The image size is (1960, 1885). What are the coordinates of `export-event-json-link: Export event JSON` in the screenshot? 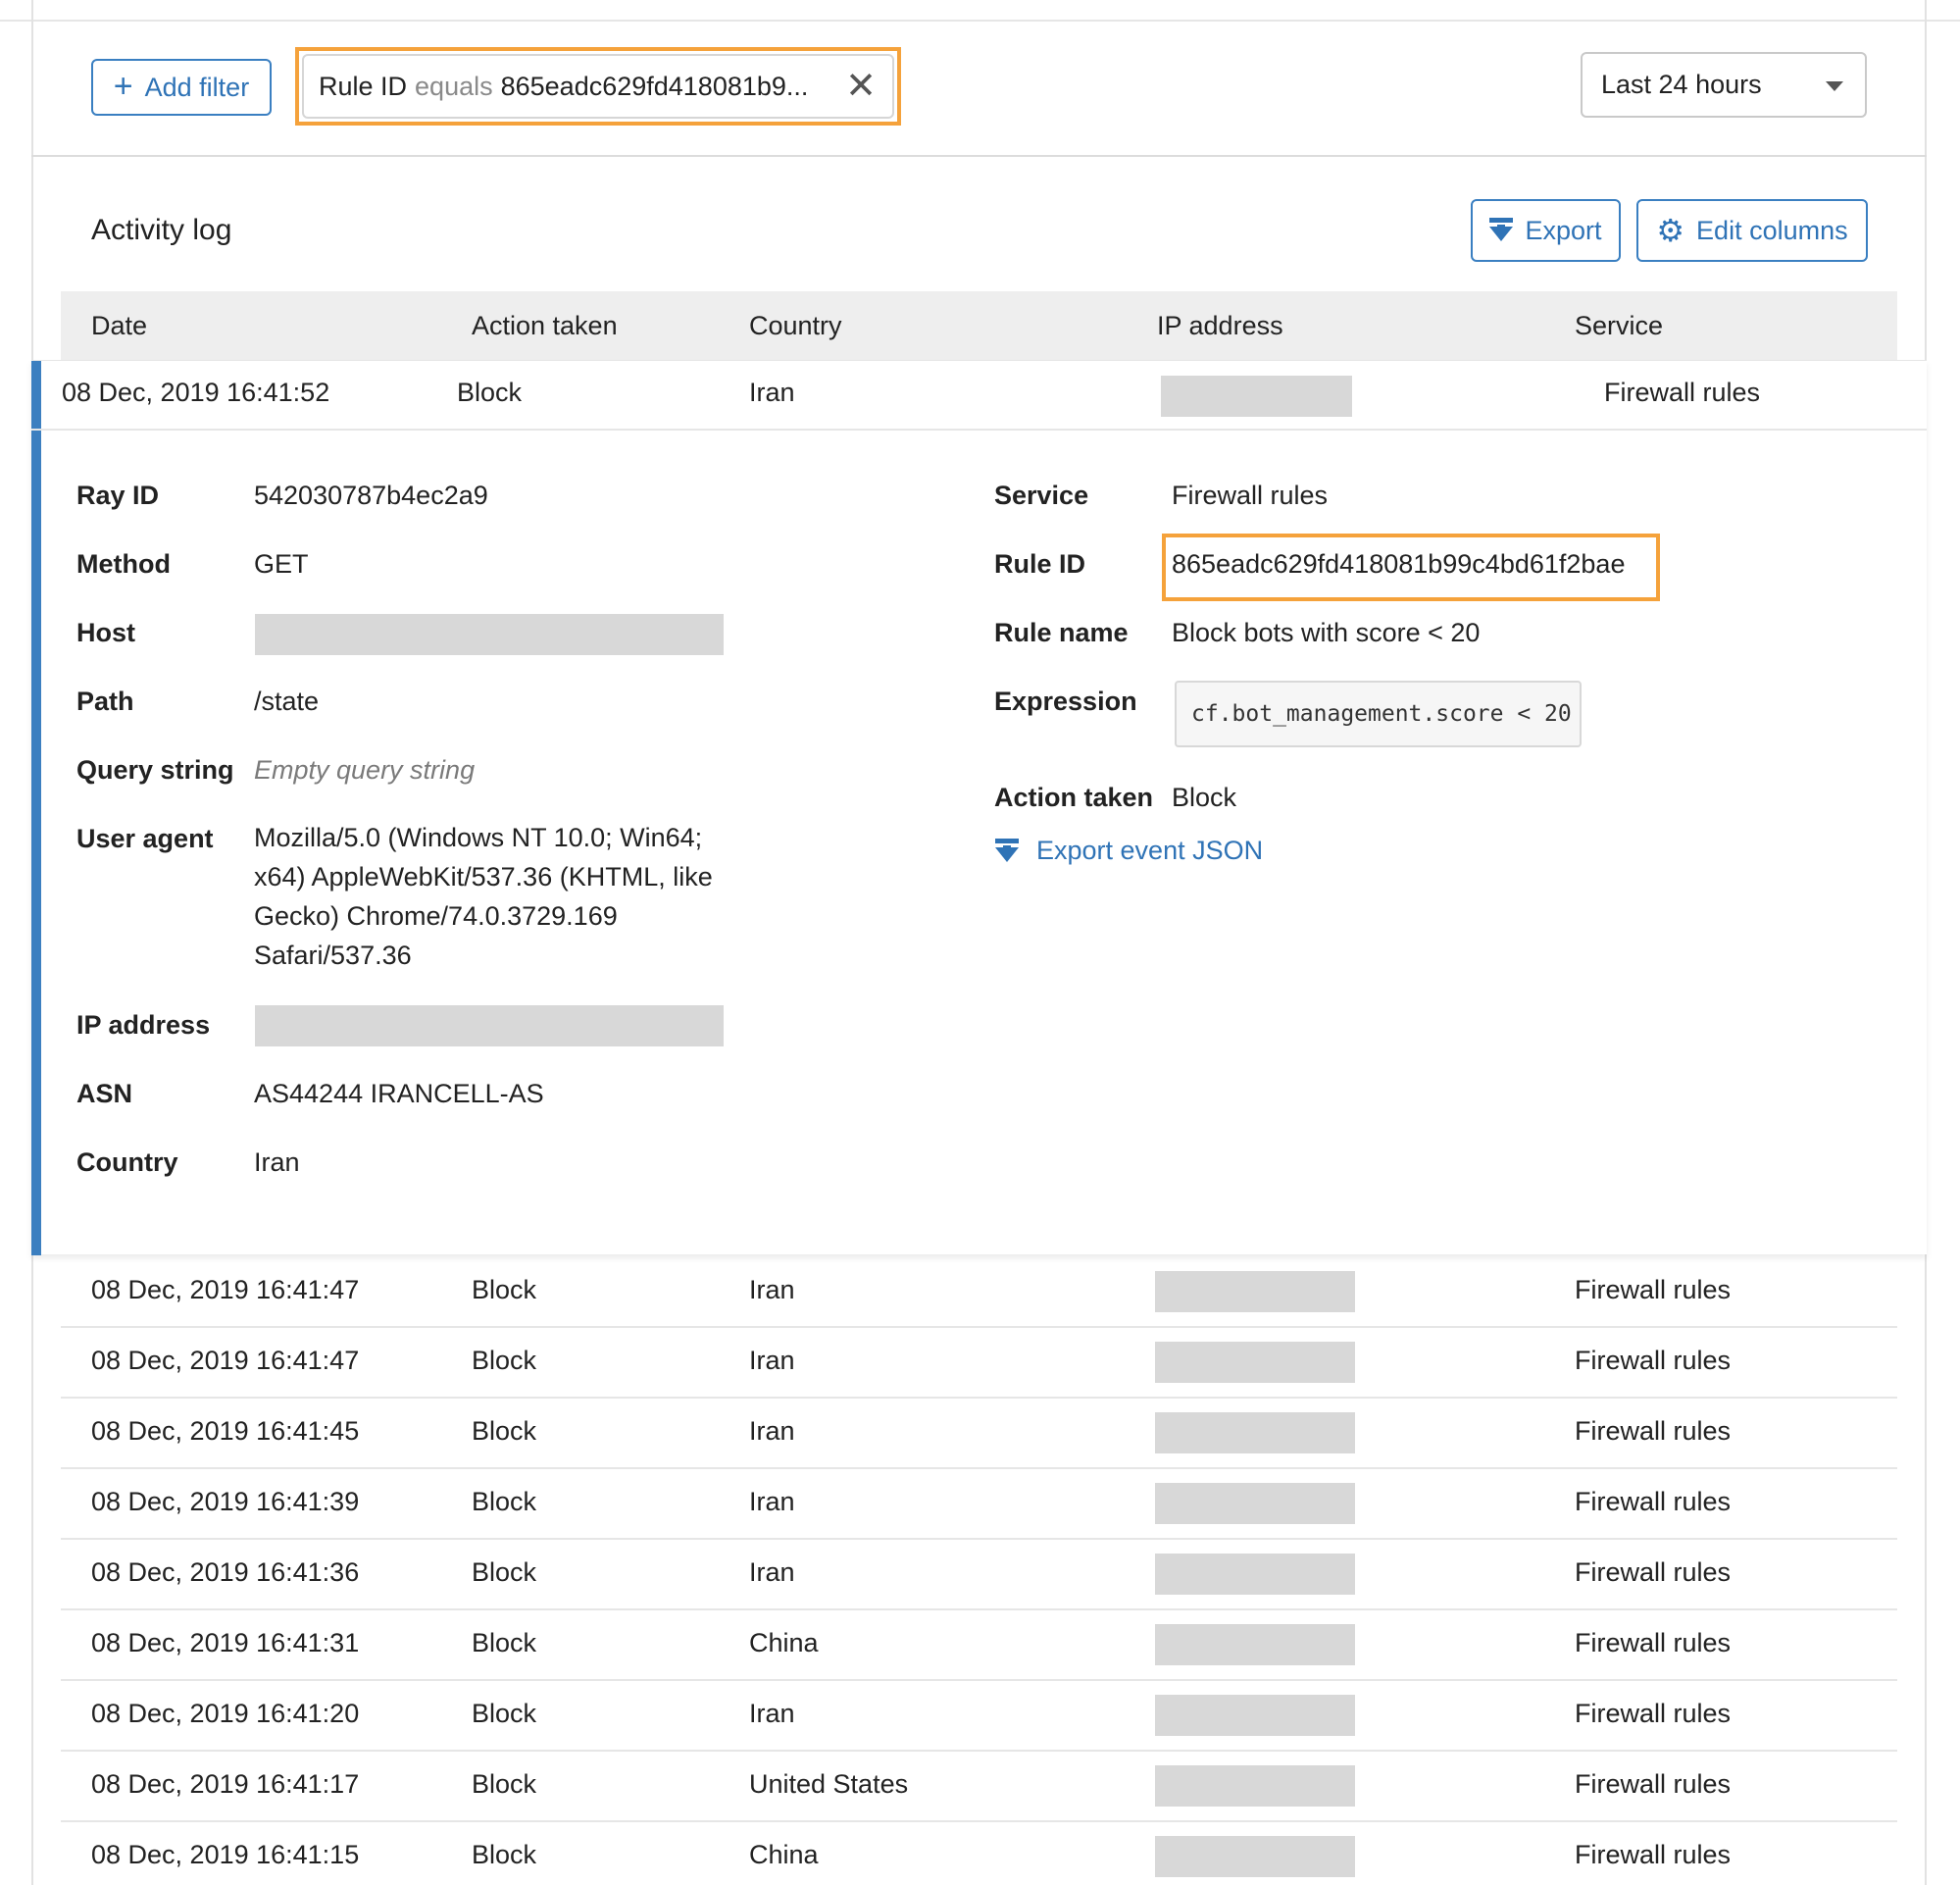 It's located at (1129, 851).